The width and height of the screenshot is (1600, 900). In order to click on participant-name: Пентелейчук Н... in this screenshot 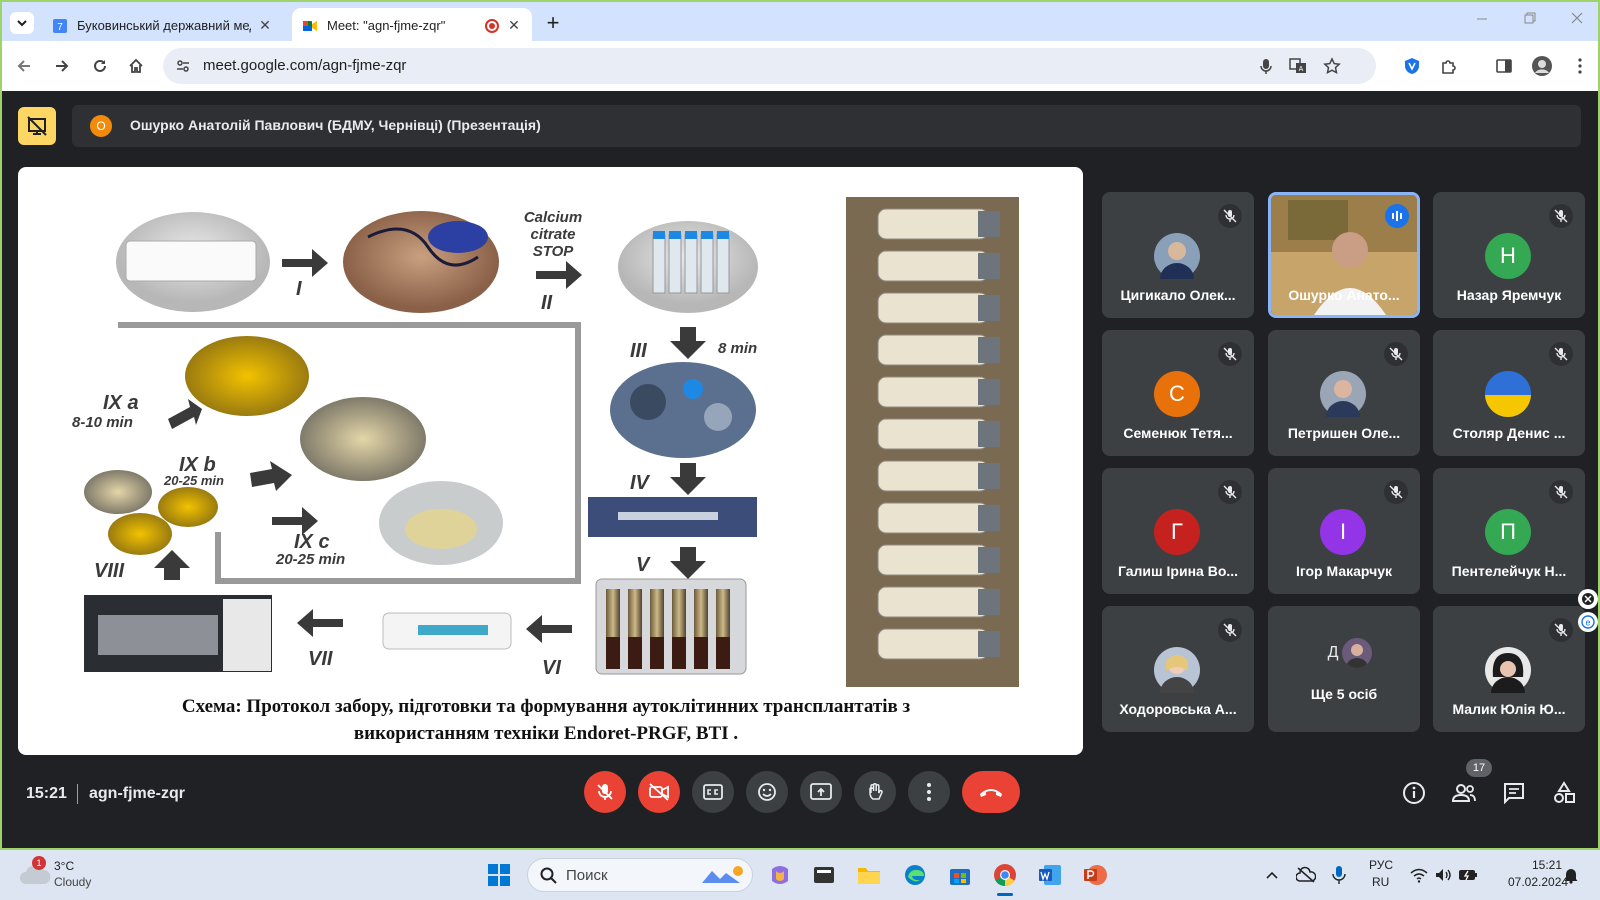, I will do `click(1509, 571)`.